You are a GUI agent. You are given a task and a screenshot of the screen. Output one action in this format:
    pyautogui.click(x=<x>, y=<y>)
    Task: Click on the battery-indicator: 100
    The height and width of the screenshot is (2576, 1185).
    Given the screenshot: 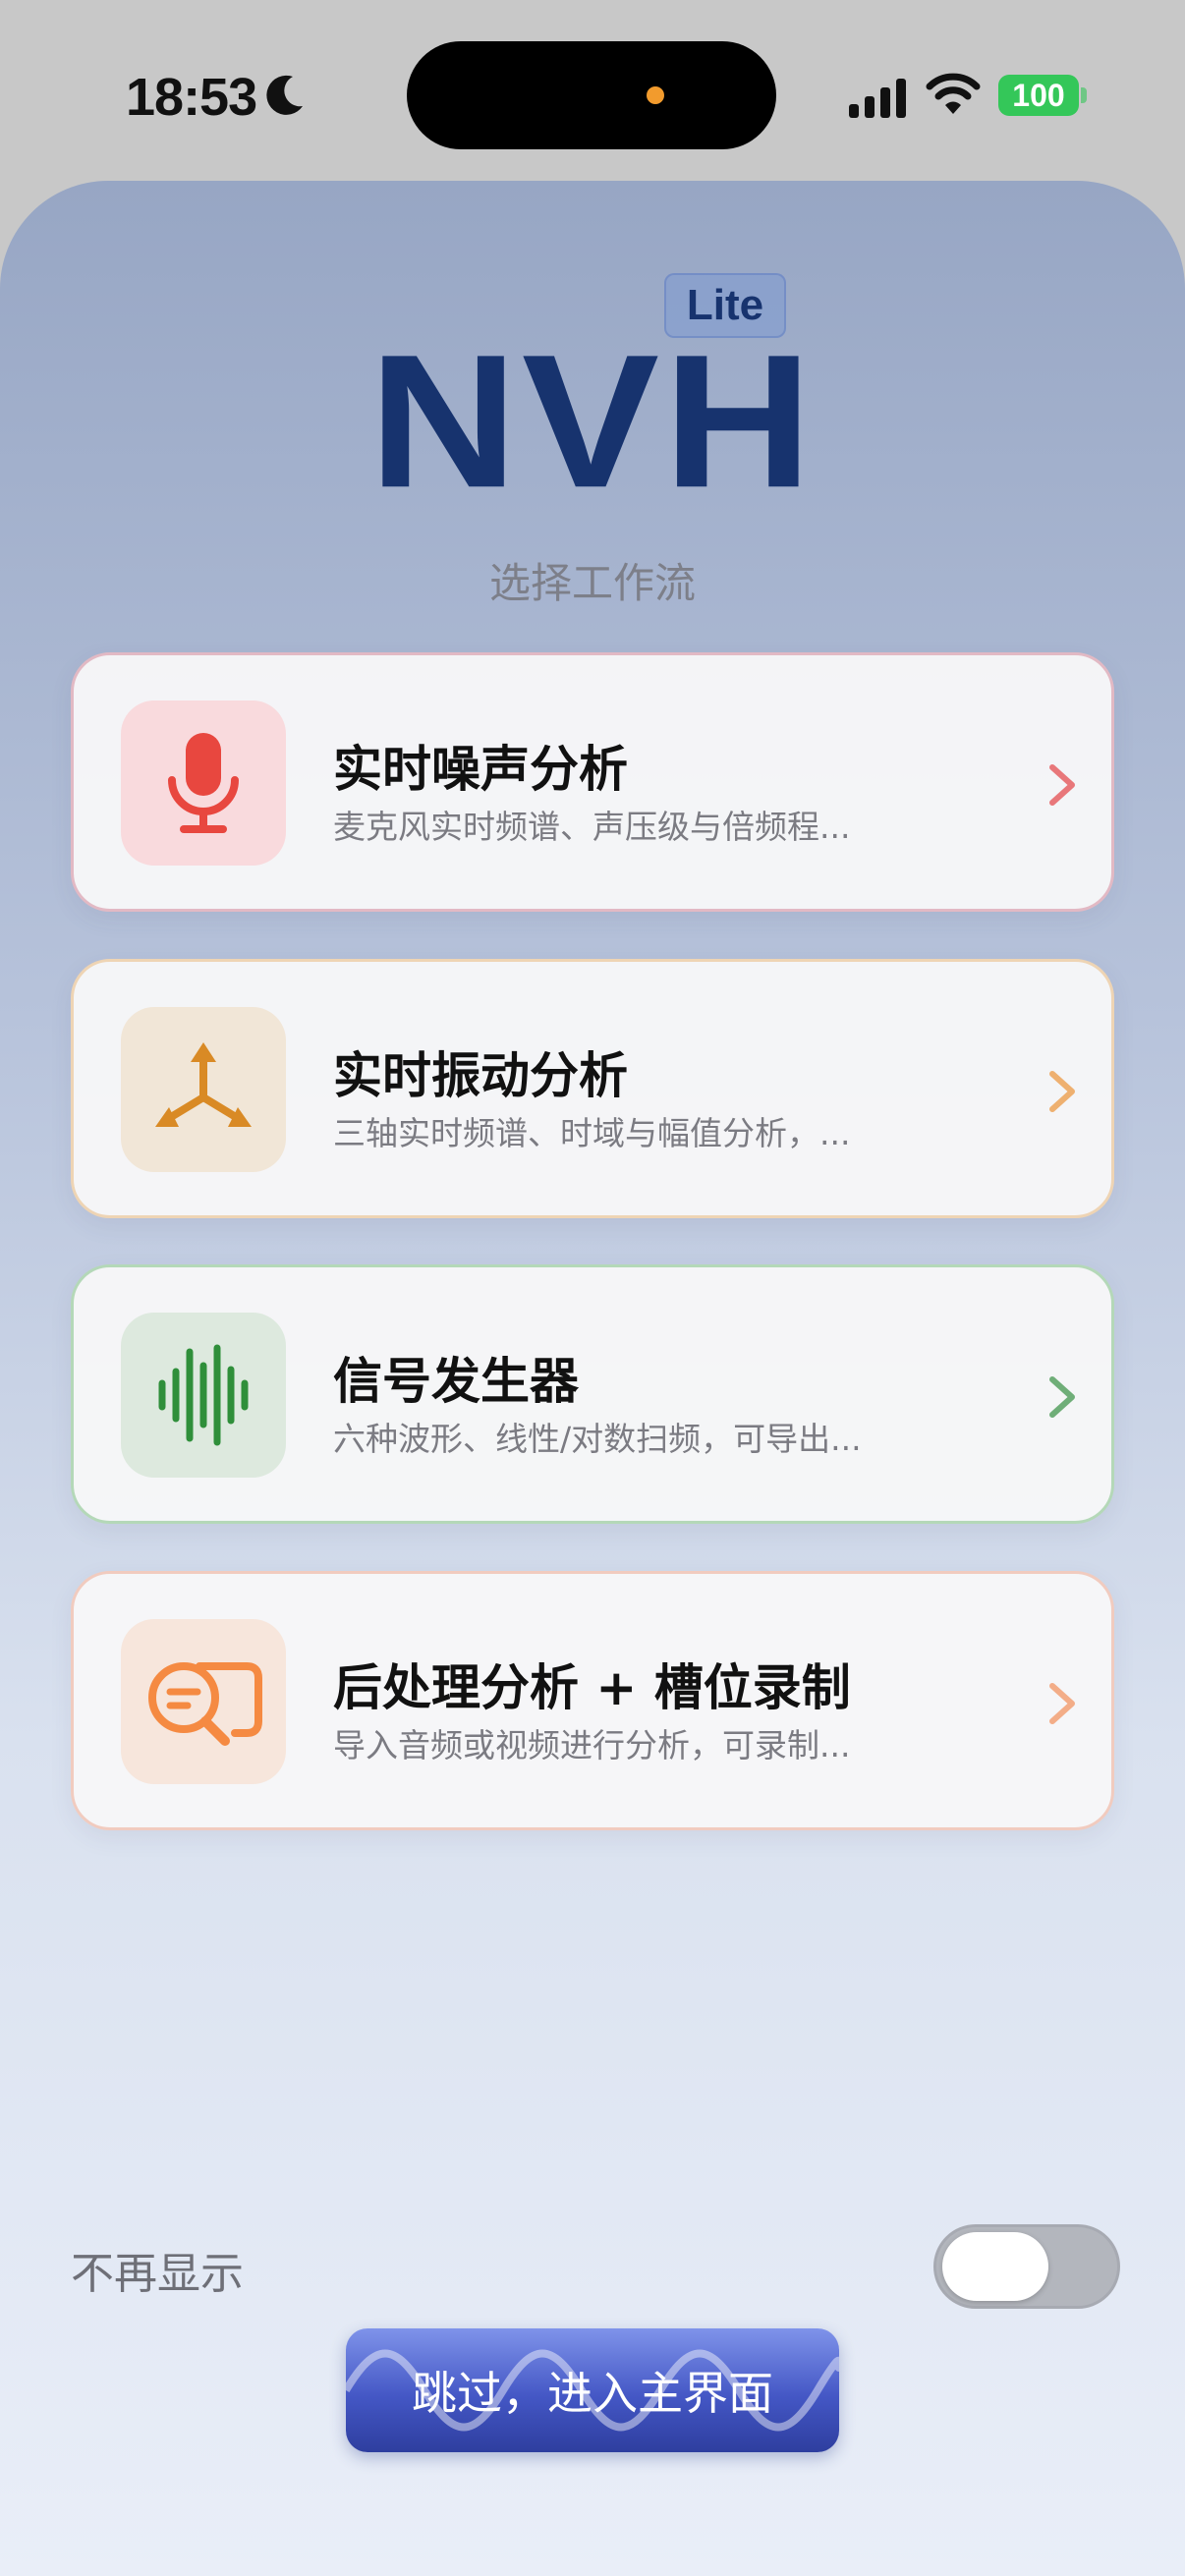 What is the action you would take?
    pyautogui.click(x=1038, y=95)
    